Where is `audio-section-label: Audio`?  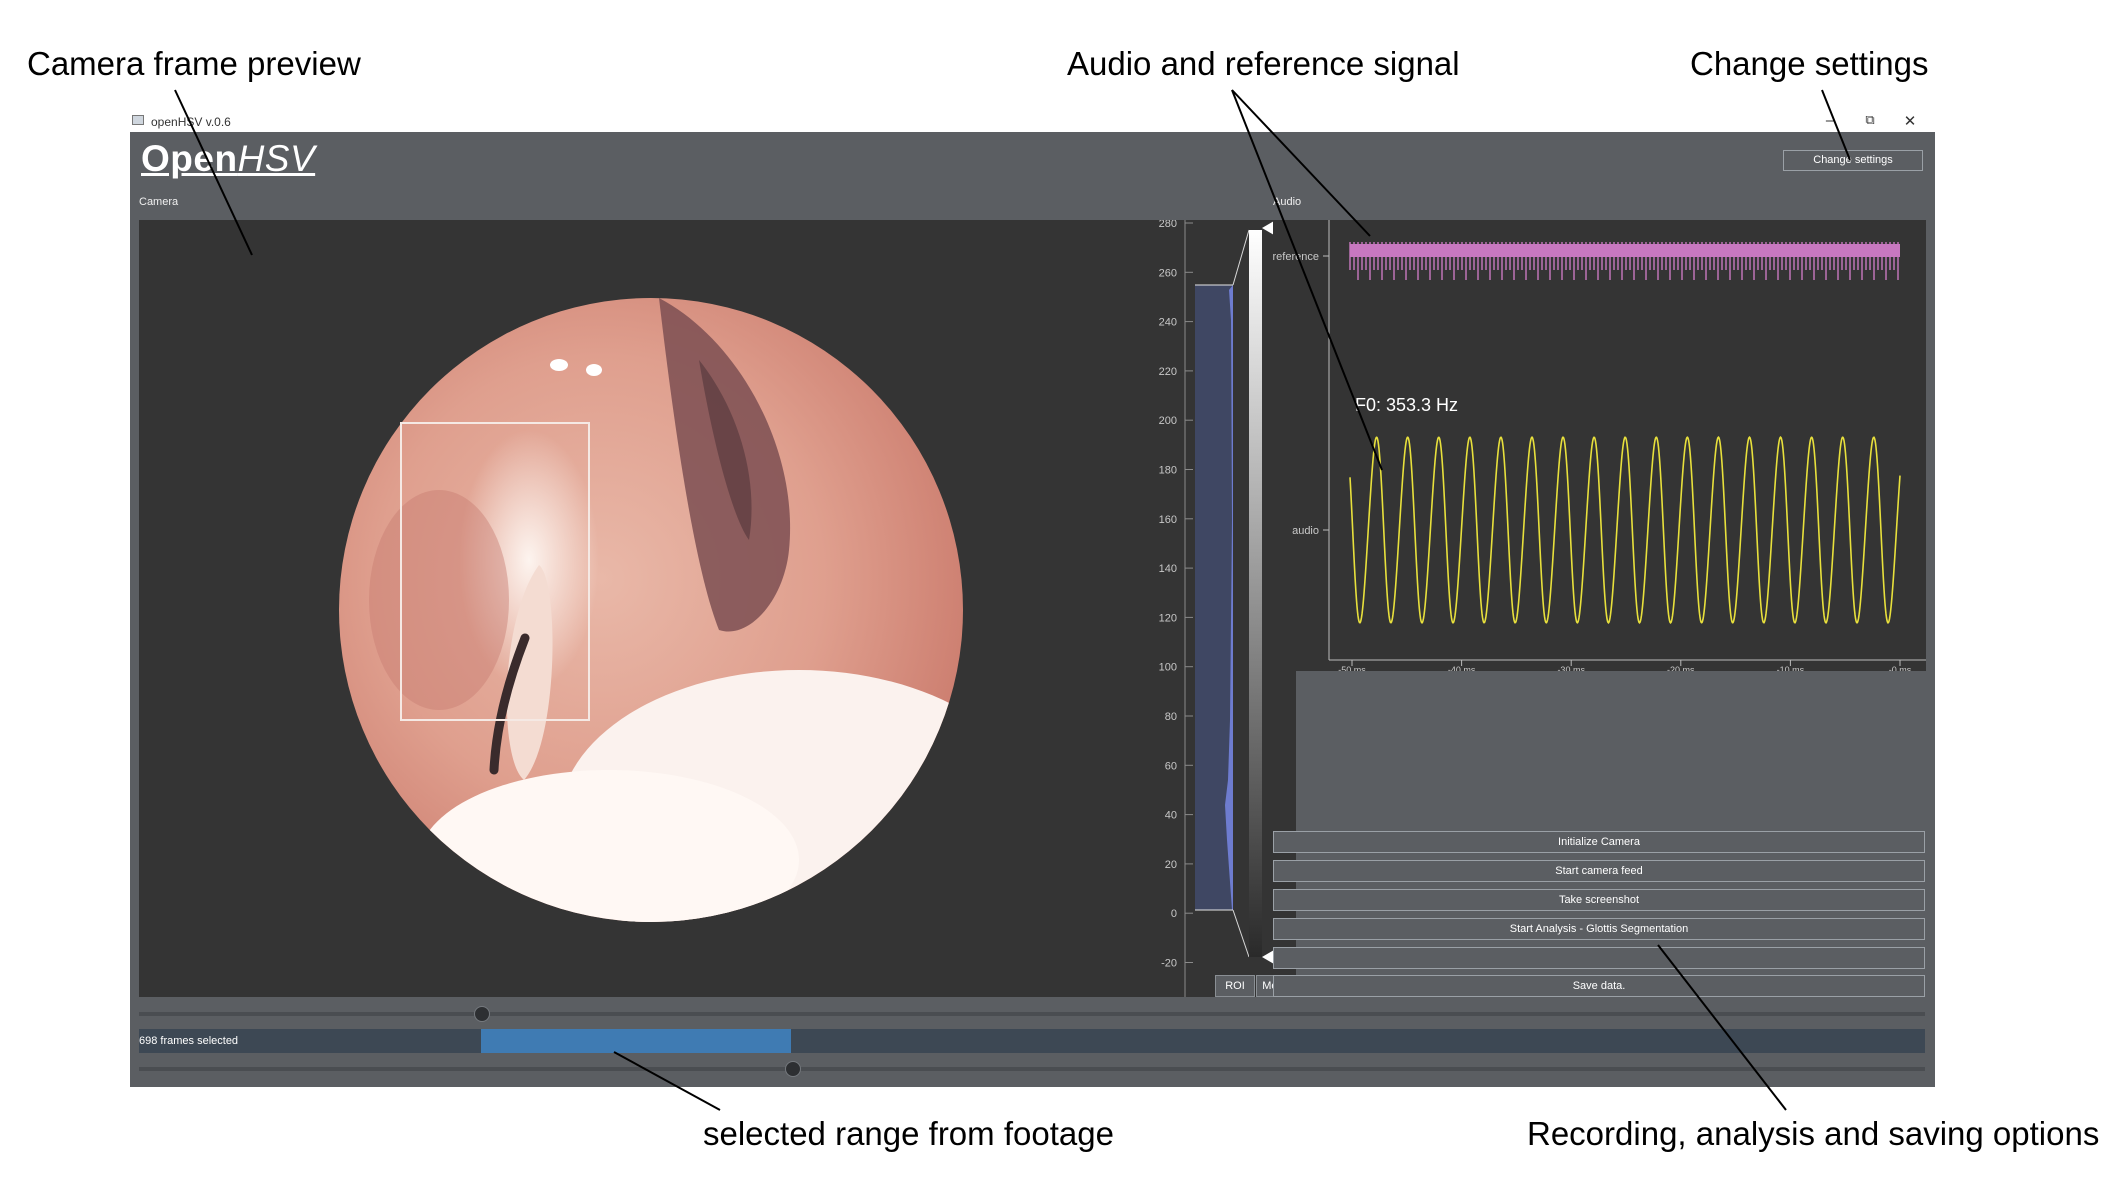
audio-section-label: Audio is located at coordinates (1287, 202).